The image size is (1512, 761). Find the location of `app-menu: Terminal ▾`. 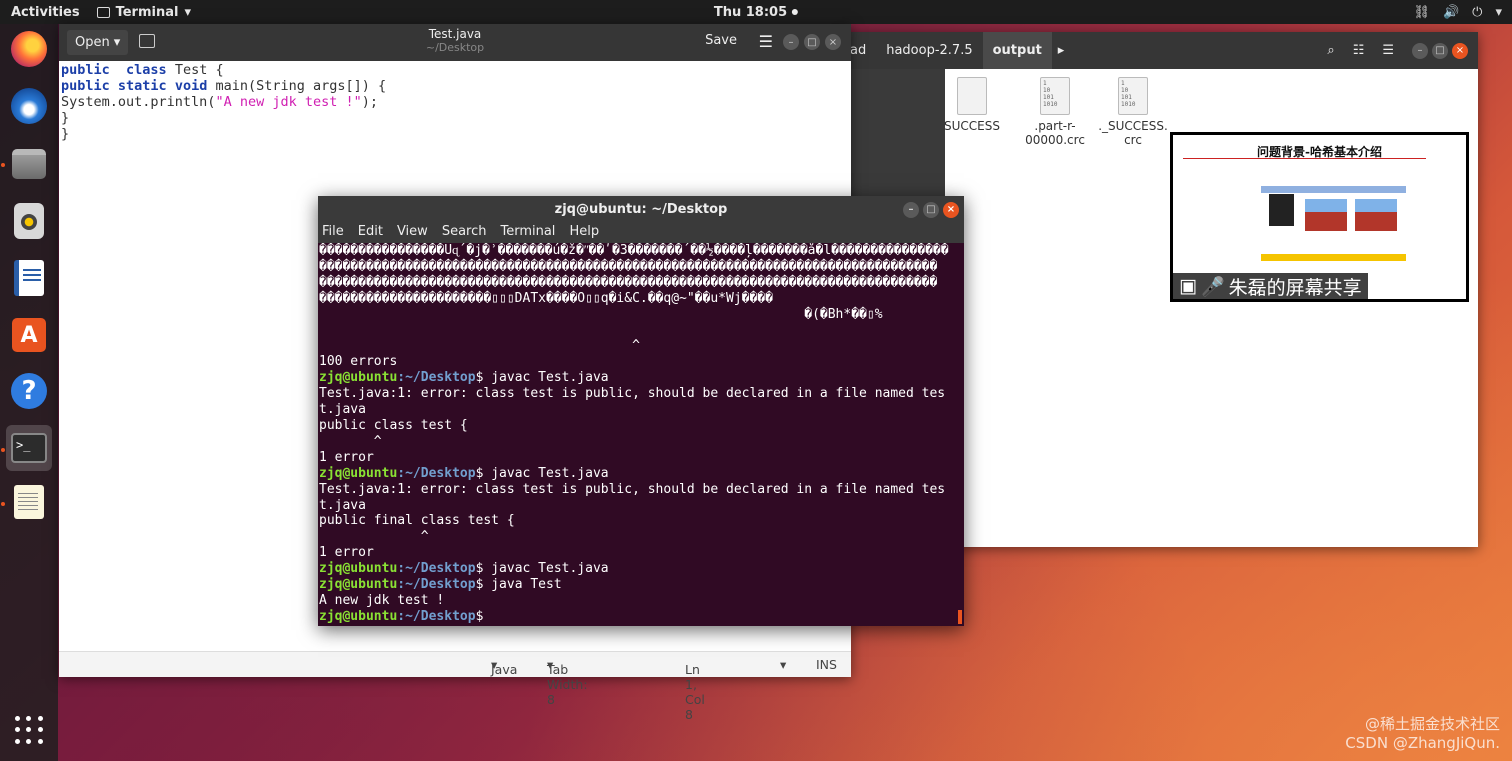

app-menu: Terminal ▾ is located at coordinates (143, 12).